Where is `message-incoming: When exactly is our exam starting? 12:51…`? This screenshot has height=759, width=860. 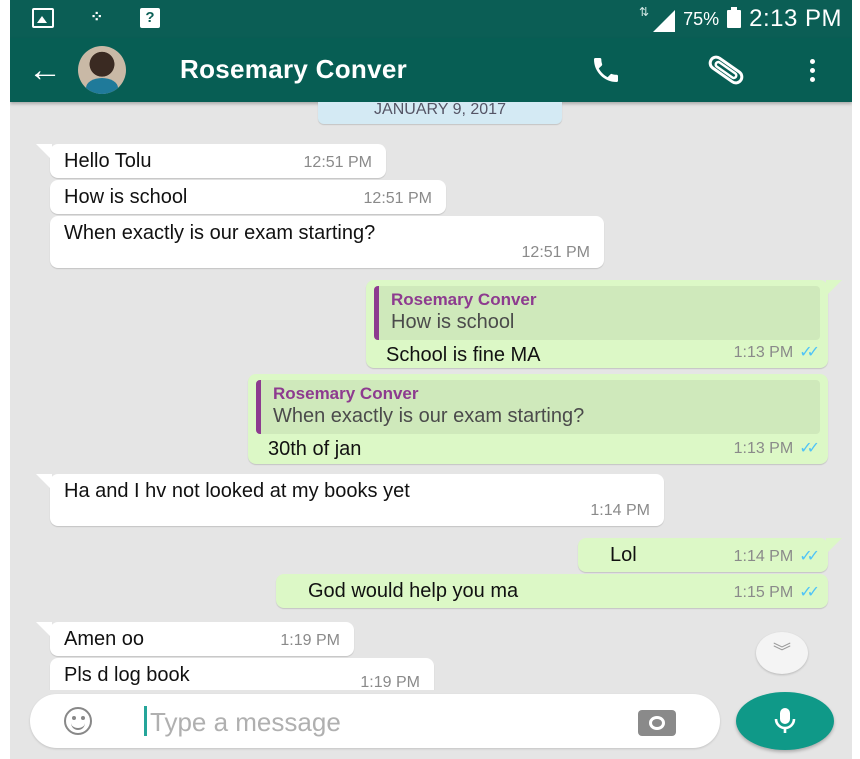 message-incoming: When exactly is our exam starting? 12:51… is located at coordinates (327, 242).